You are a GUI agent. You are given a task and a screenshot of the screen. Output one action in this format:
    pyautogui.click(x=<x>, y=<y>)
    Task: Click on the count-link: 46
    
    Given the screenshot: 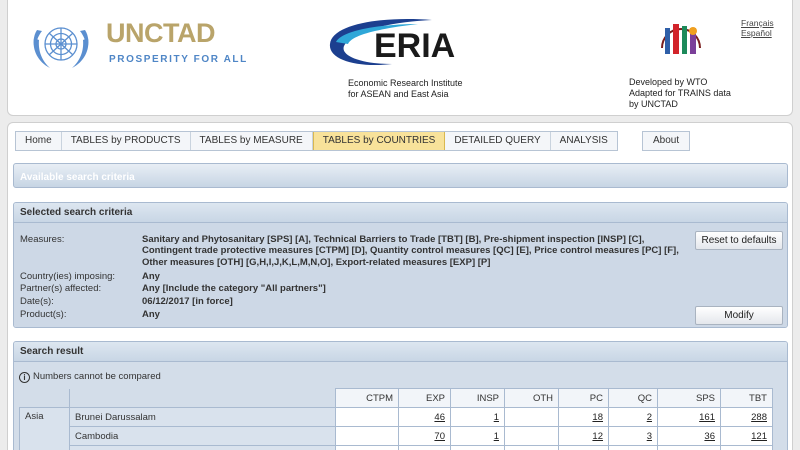 What is the action you would take?
    pyautogui.click(x=439, y=417)
    